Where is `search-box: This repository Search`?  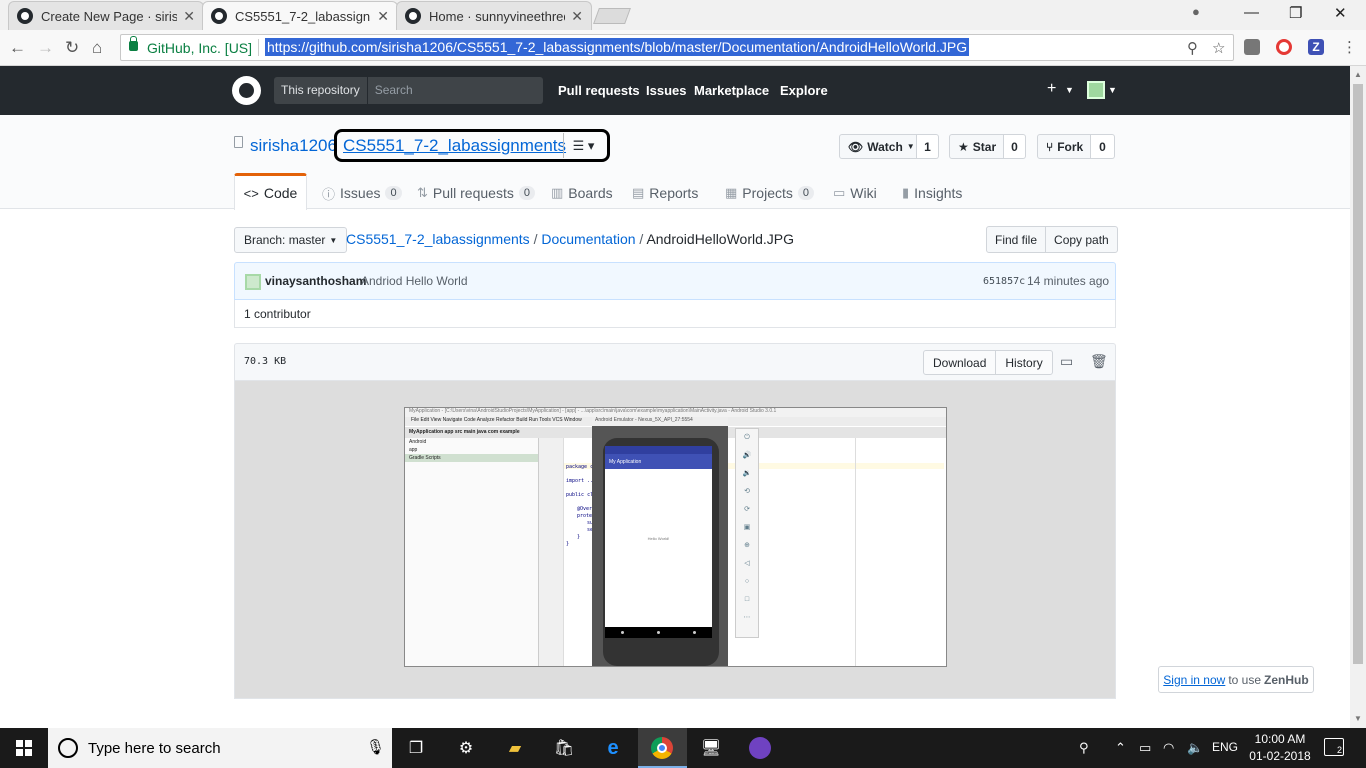
search-box: This repository Search is located at coordinates (408, 90).